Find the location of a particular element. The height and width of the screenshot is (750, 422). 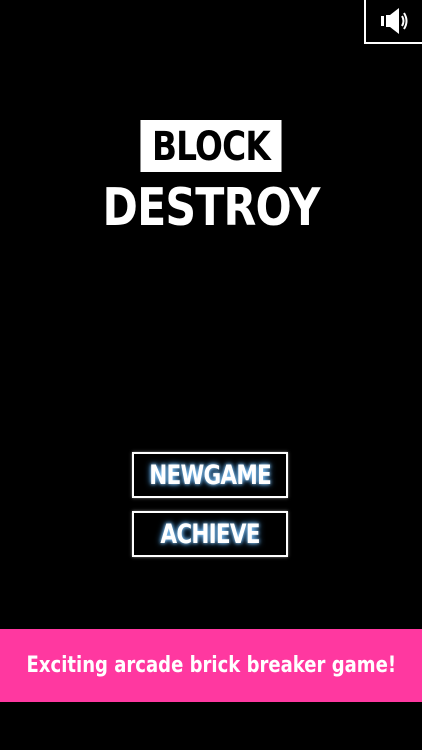

sound-toggle-button is located at coordinates (393, 22).